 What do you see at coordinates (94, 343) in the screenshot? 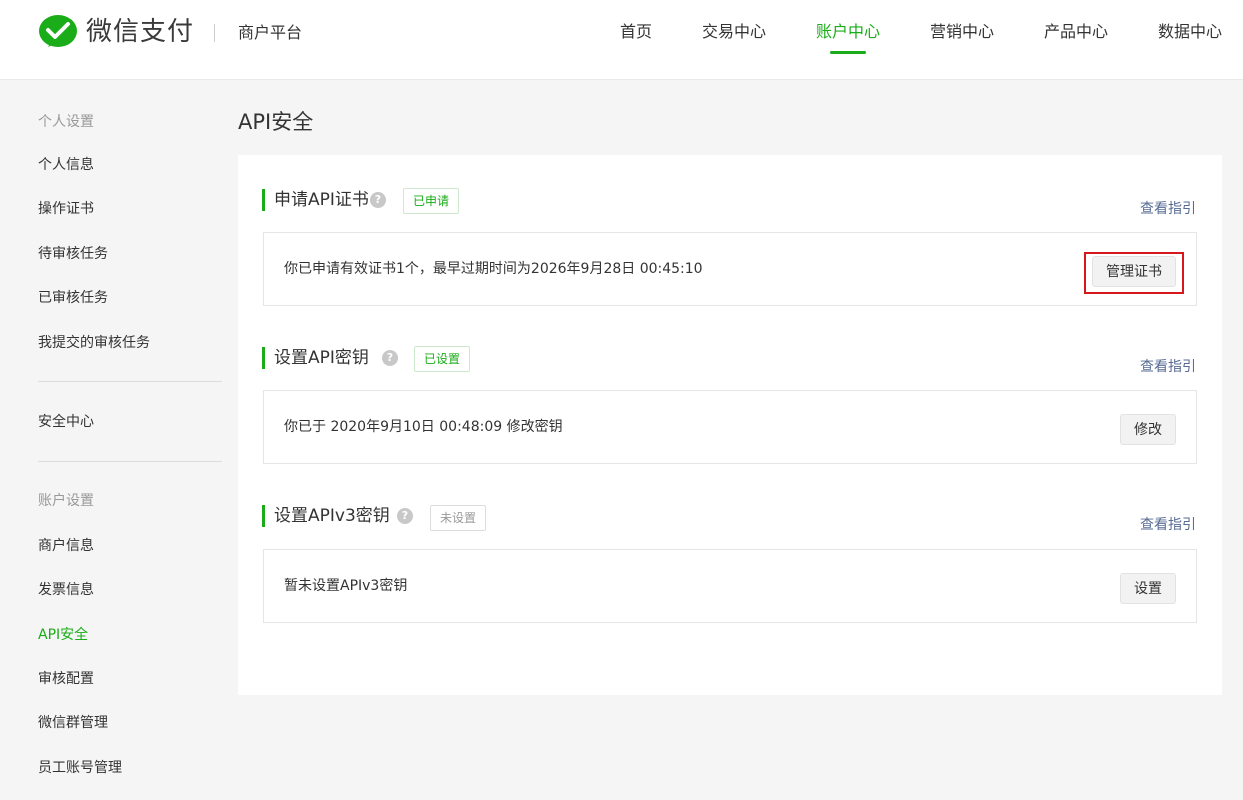
I see `sidebar-item-my-submitted: 我提交的审核任务` at bounding box center [94, 343].